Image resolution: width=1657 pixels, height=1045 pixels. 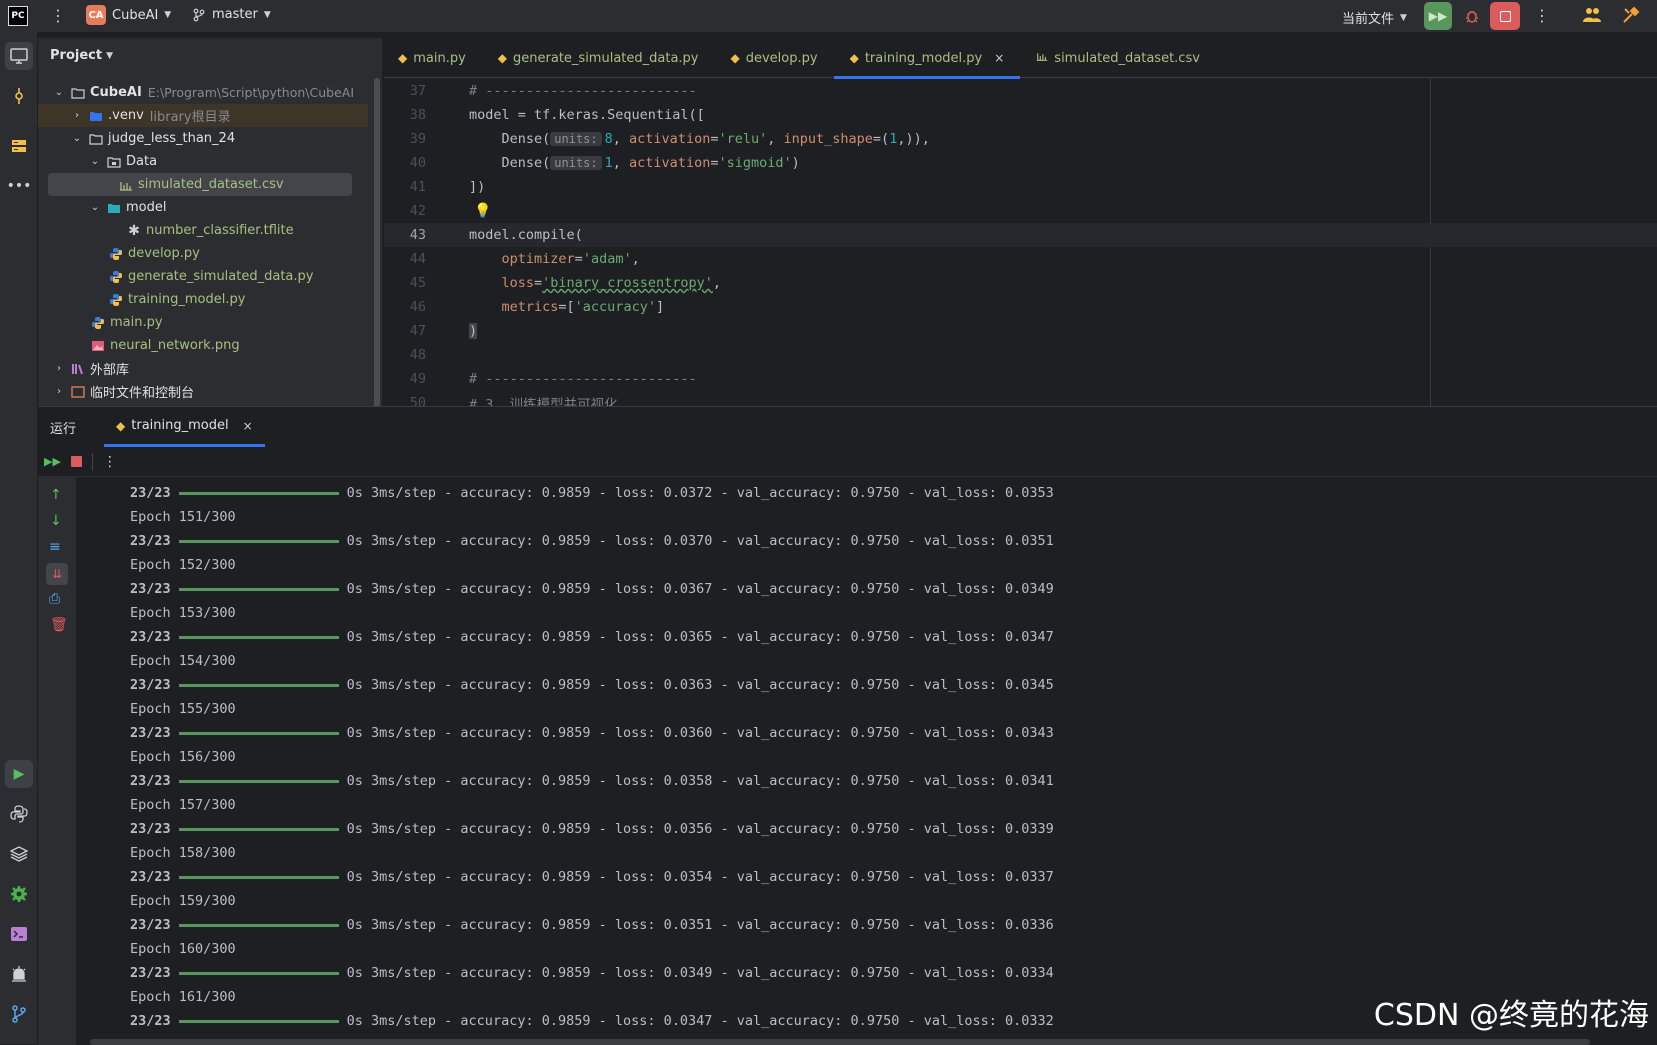 What do you see at coordinates (543, 399) in the screenshot?
I see `code-text: # 3. 训练模型并可视化` at bounding box center [543, 399].